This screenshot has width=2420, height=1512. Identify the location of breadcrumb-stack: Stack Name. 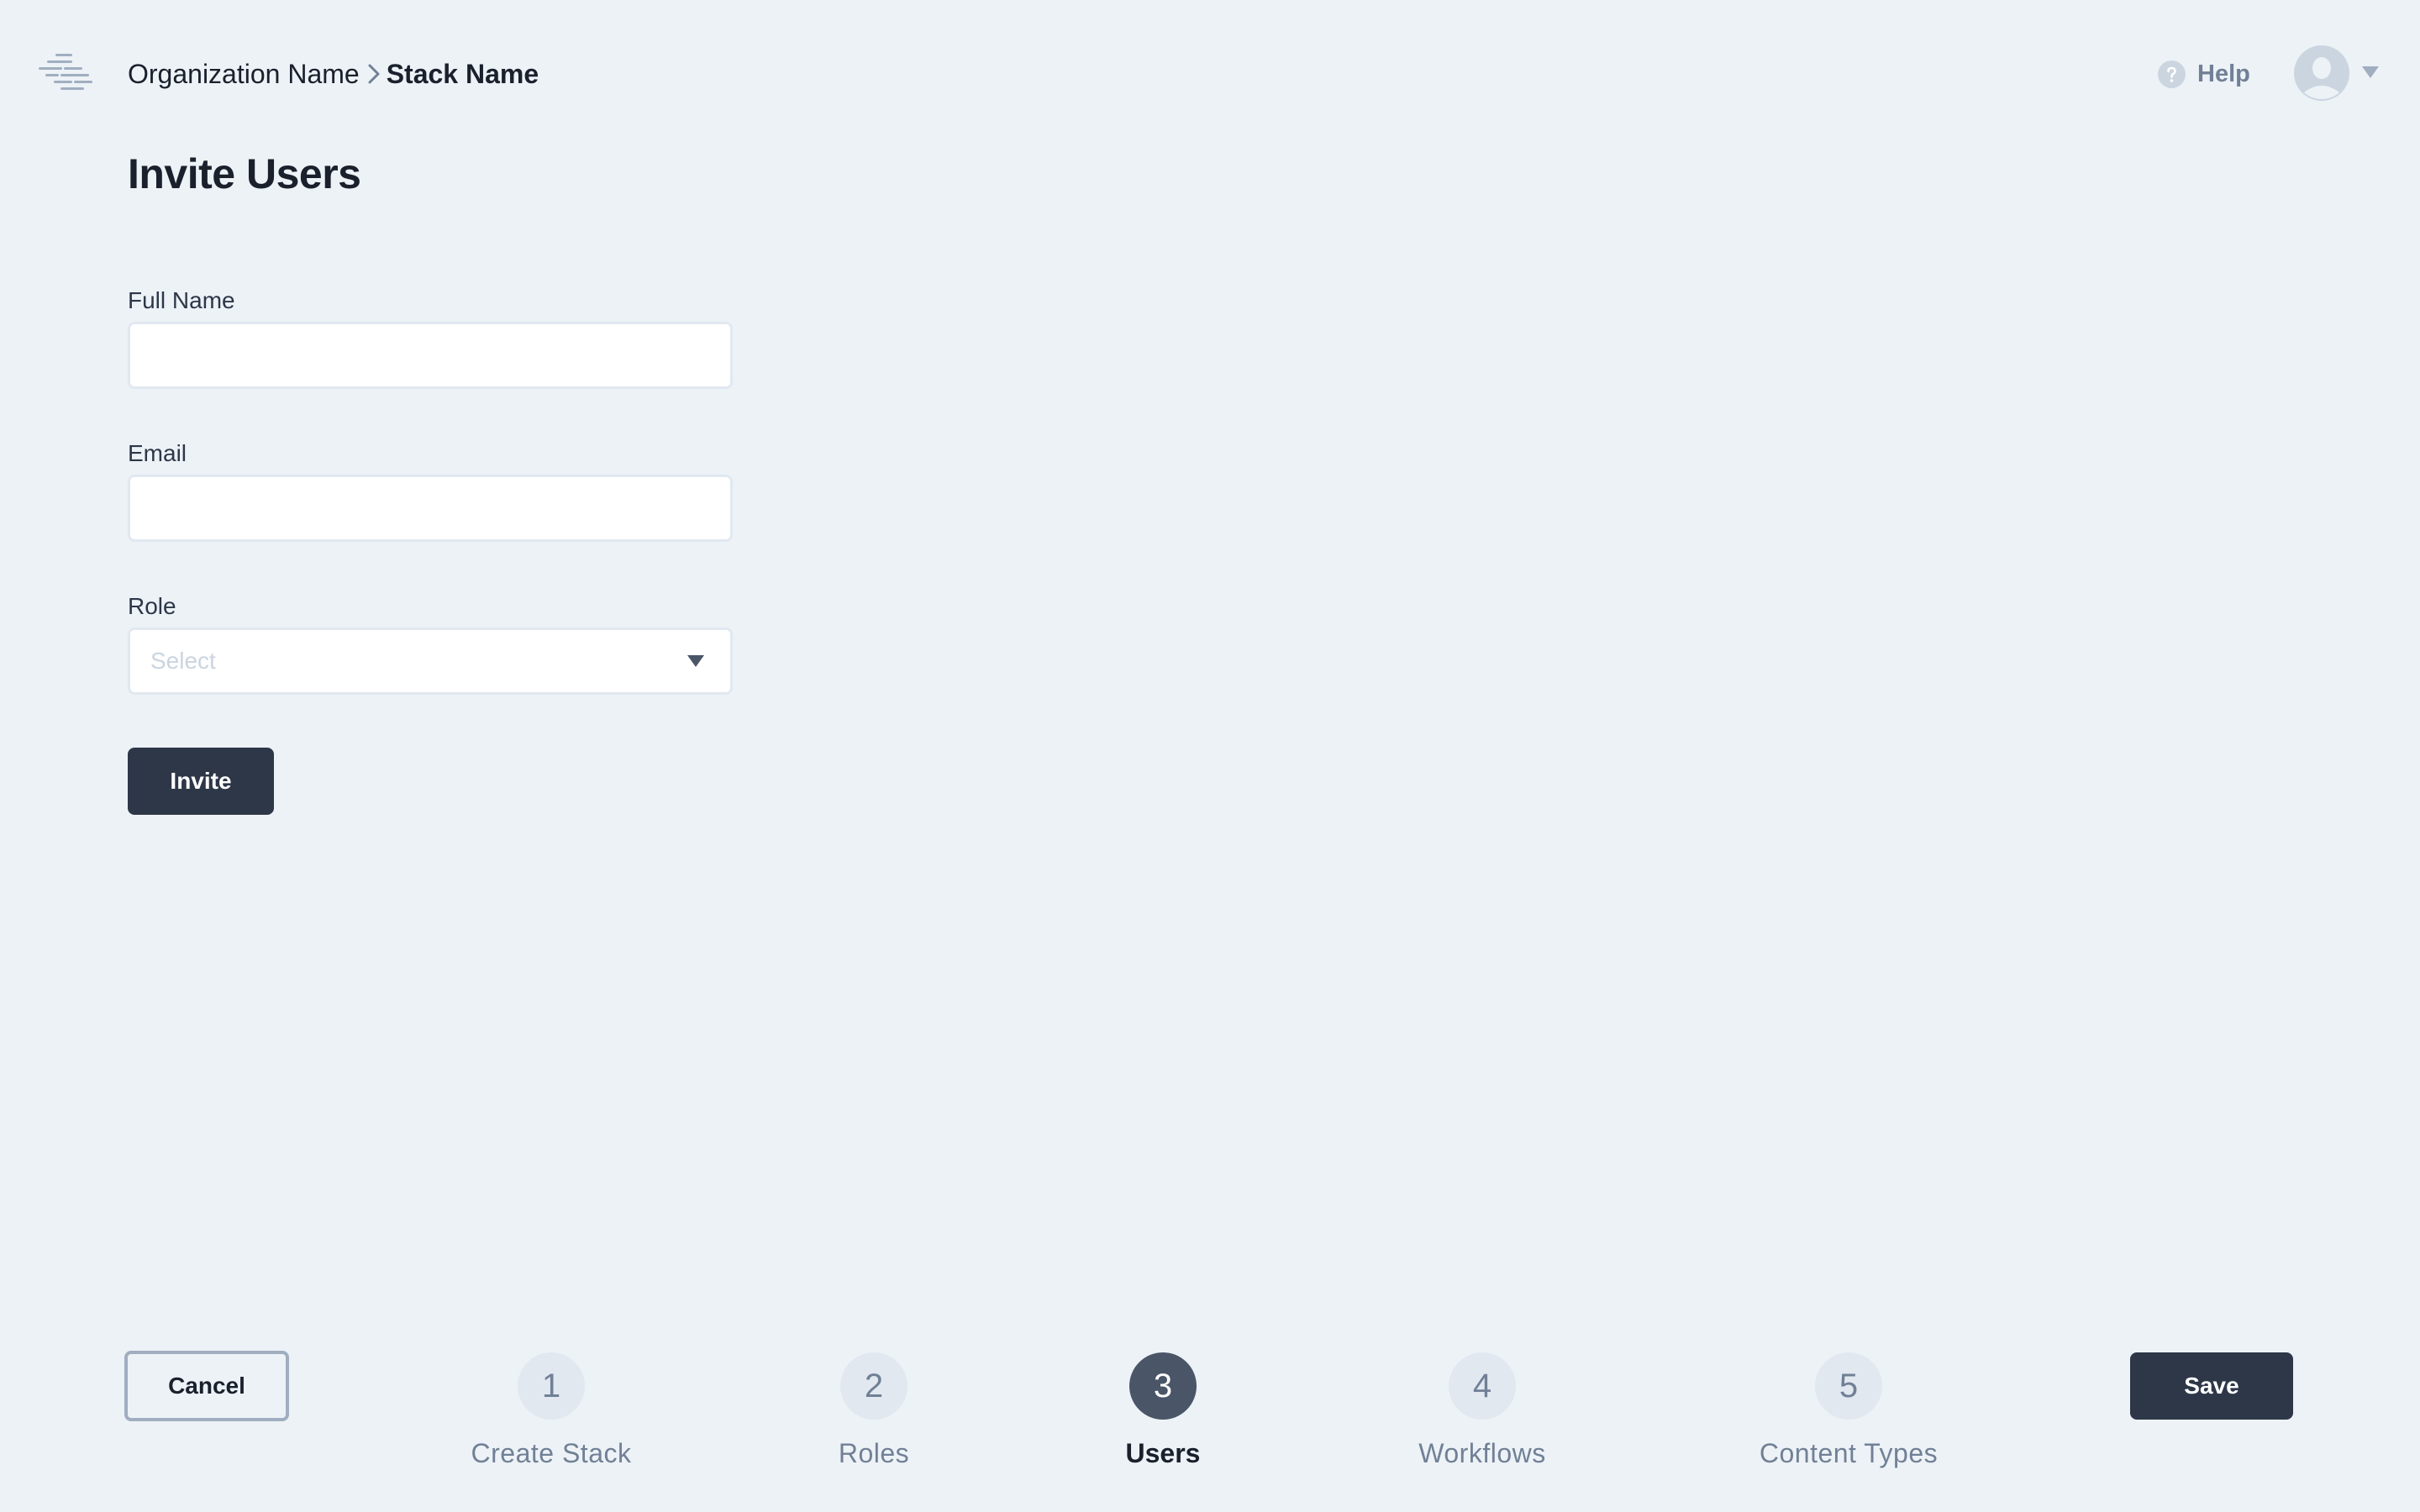
(463, 73).